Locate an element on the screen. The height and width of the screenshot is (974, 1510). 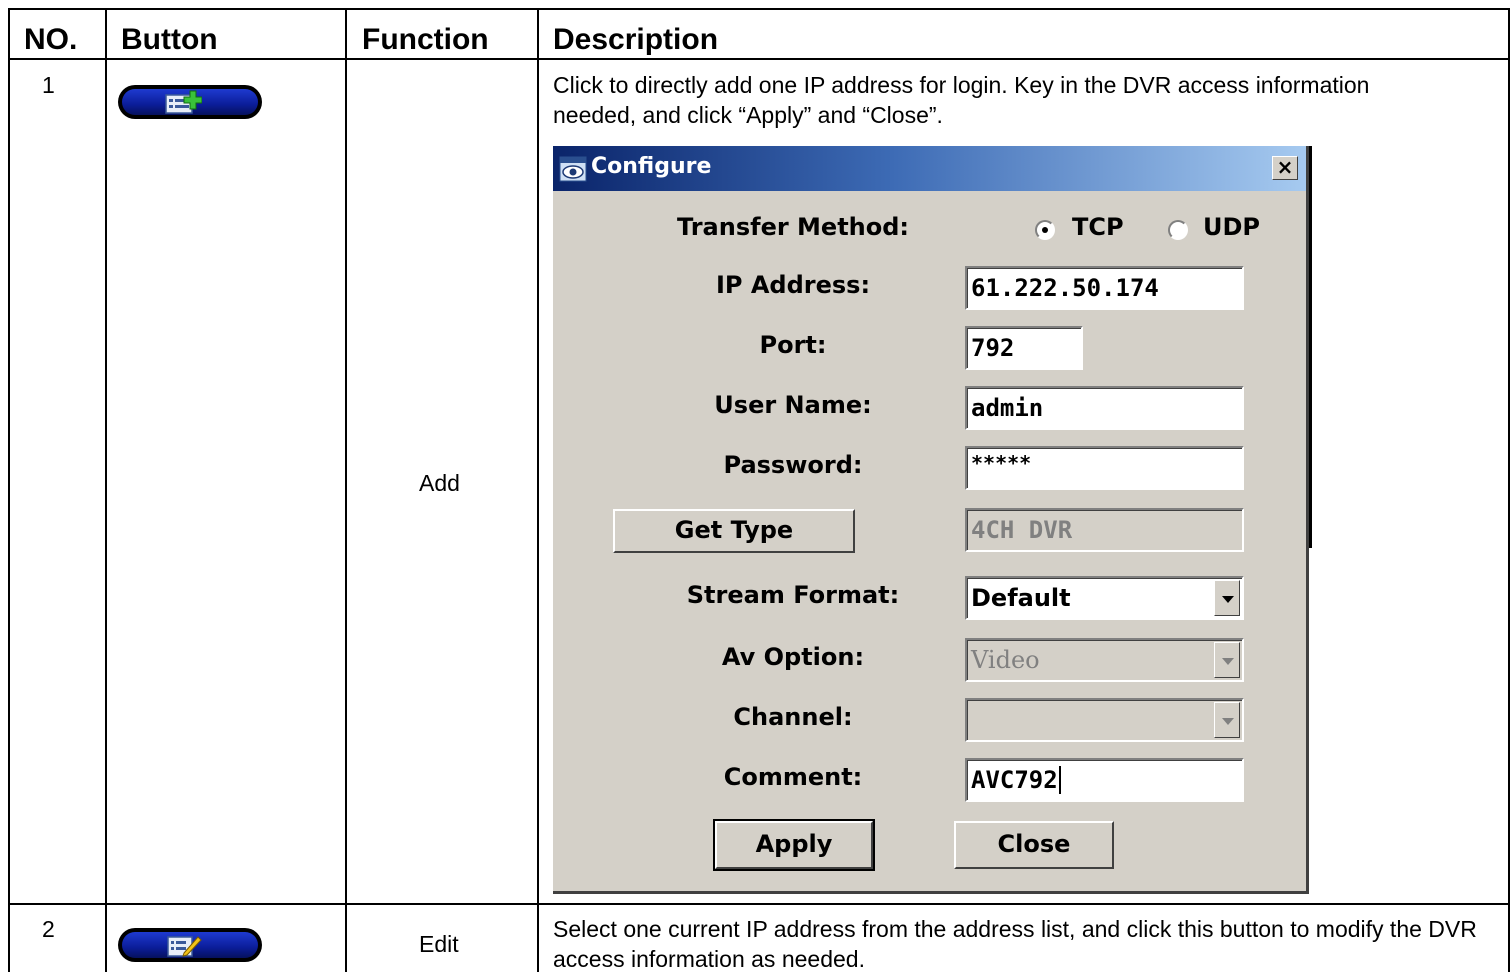
user-name-input: admin is located at coordinates (1104, 408).